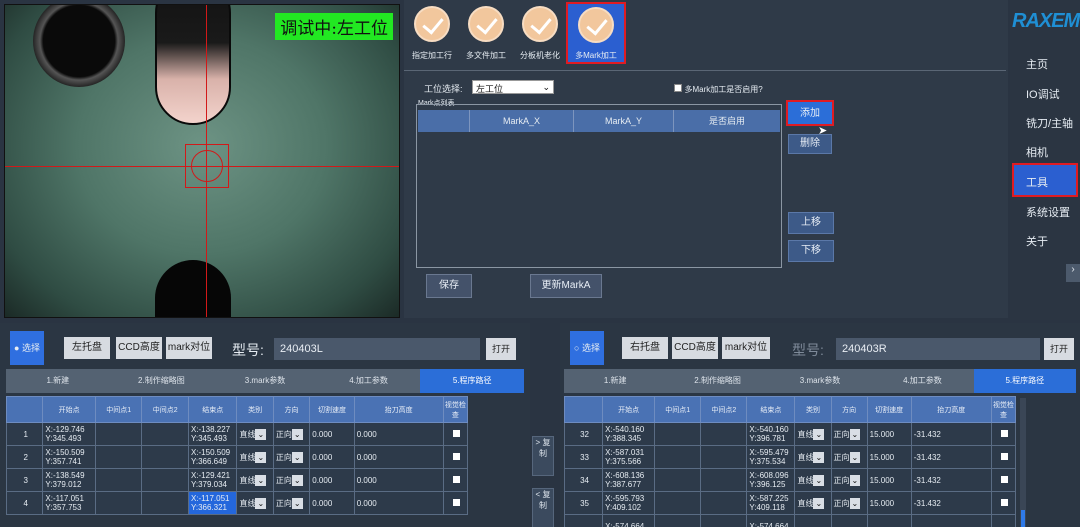 The height and width of the screenshot is (527, 1080). Describe the element at coordinates (1037, 152) in the screenshot. I see `menu-item-camera: 相机` at that location.